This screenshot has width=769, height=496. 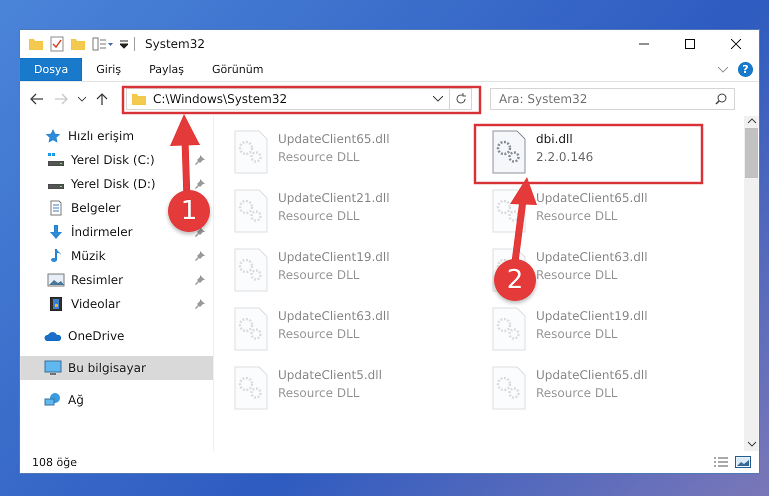 I want to click on help-icon: ?, so click(x=745, y=69).